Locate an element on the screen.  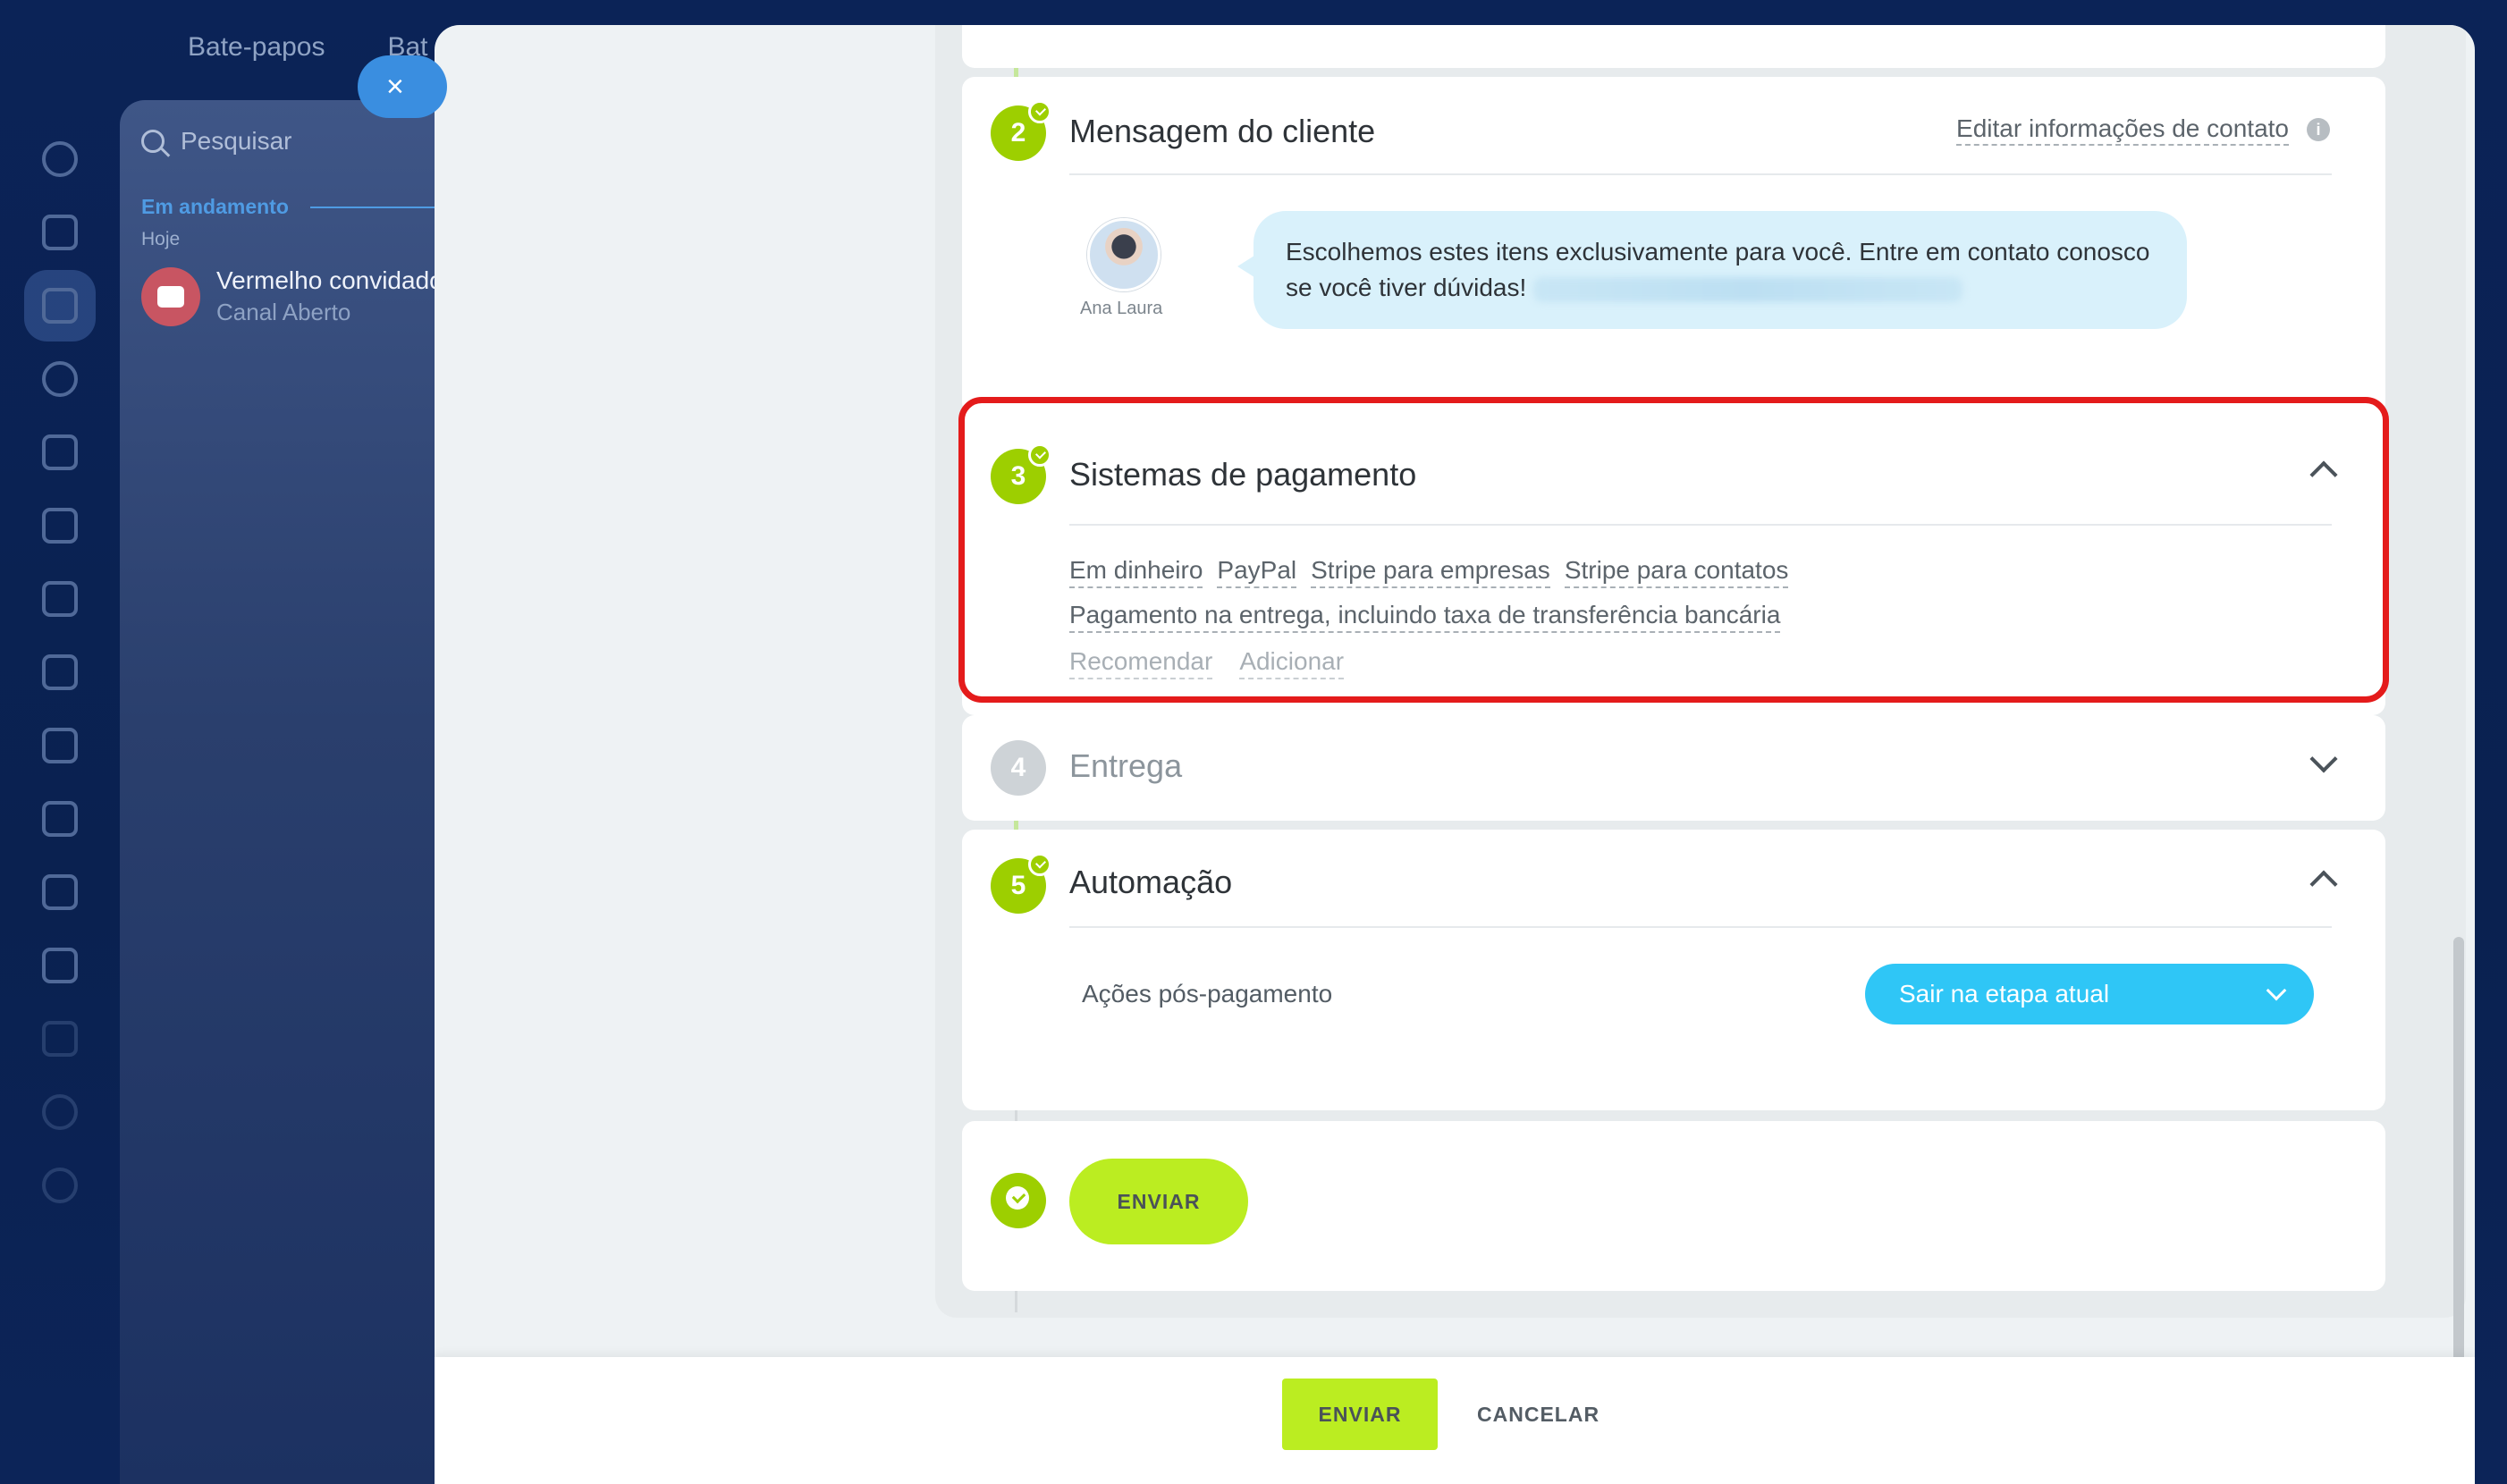
final-check-icon is located at coordinates (1018, 1200).